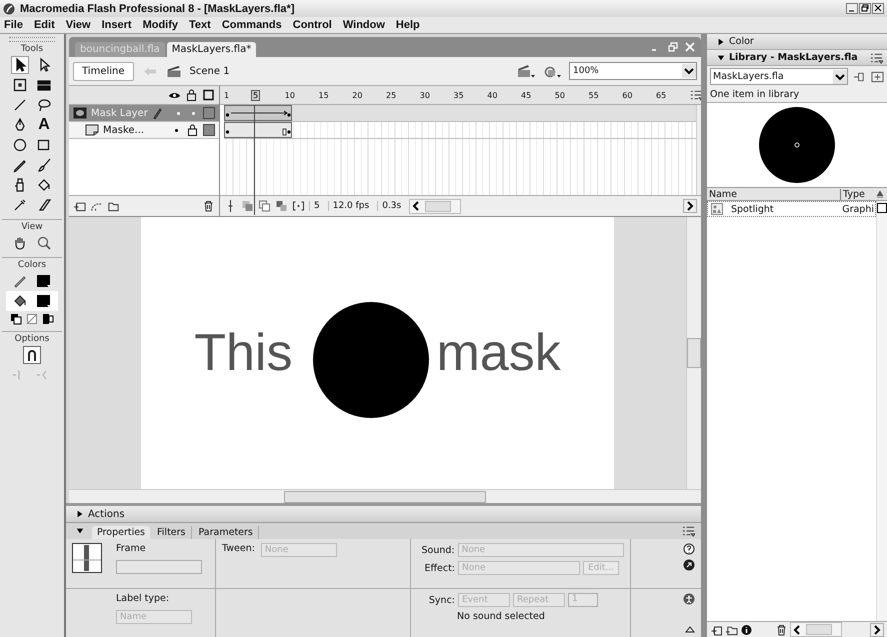 Image resolution: width=887 pixels, height=637 pixels. Describe the element at coordinates (172, 532) in the screenshot. I see `panel-tab: Filters` at that location.